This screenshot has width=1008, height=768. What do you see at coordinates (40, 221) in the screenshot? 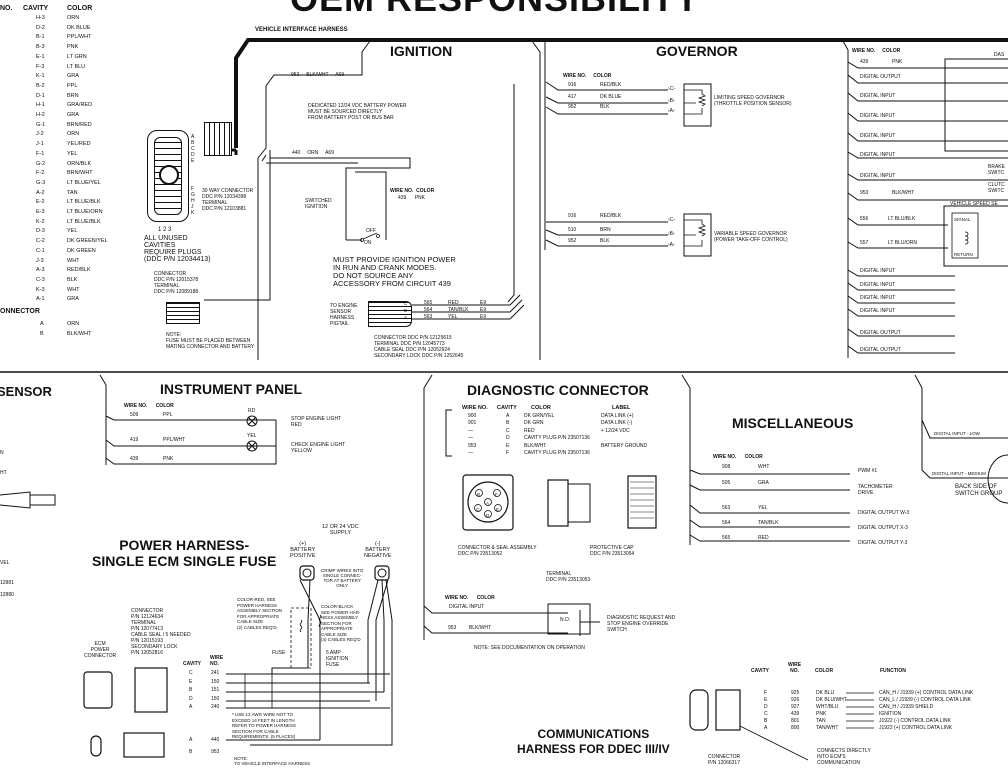
I see `left-row-cavity: K-2` at bounding box center [40, 221].